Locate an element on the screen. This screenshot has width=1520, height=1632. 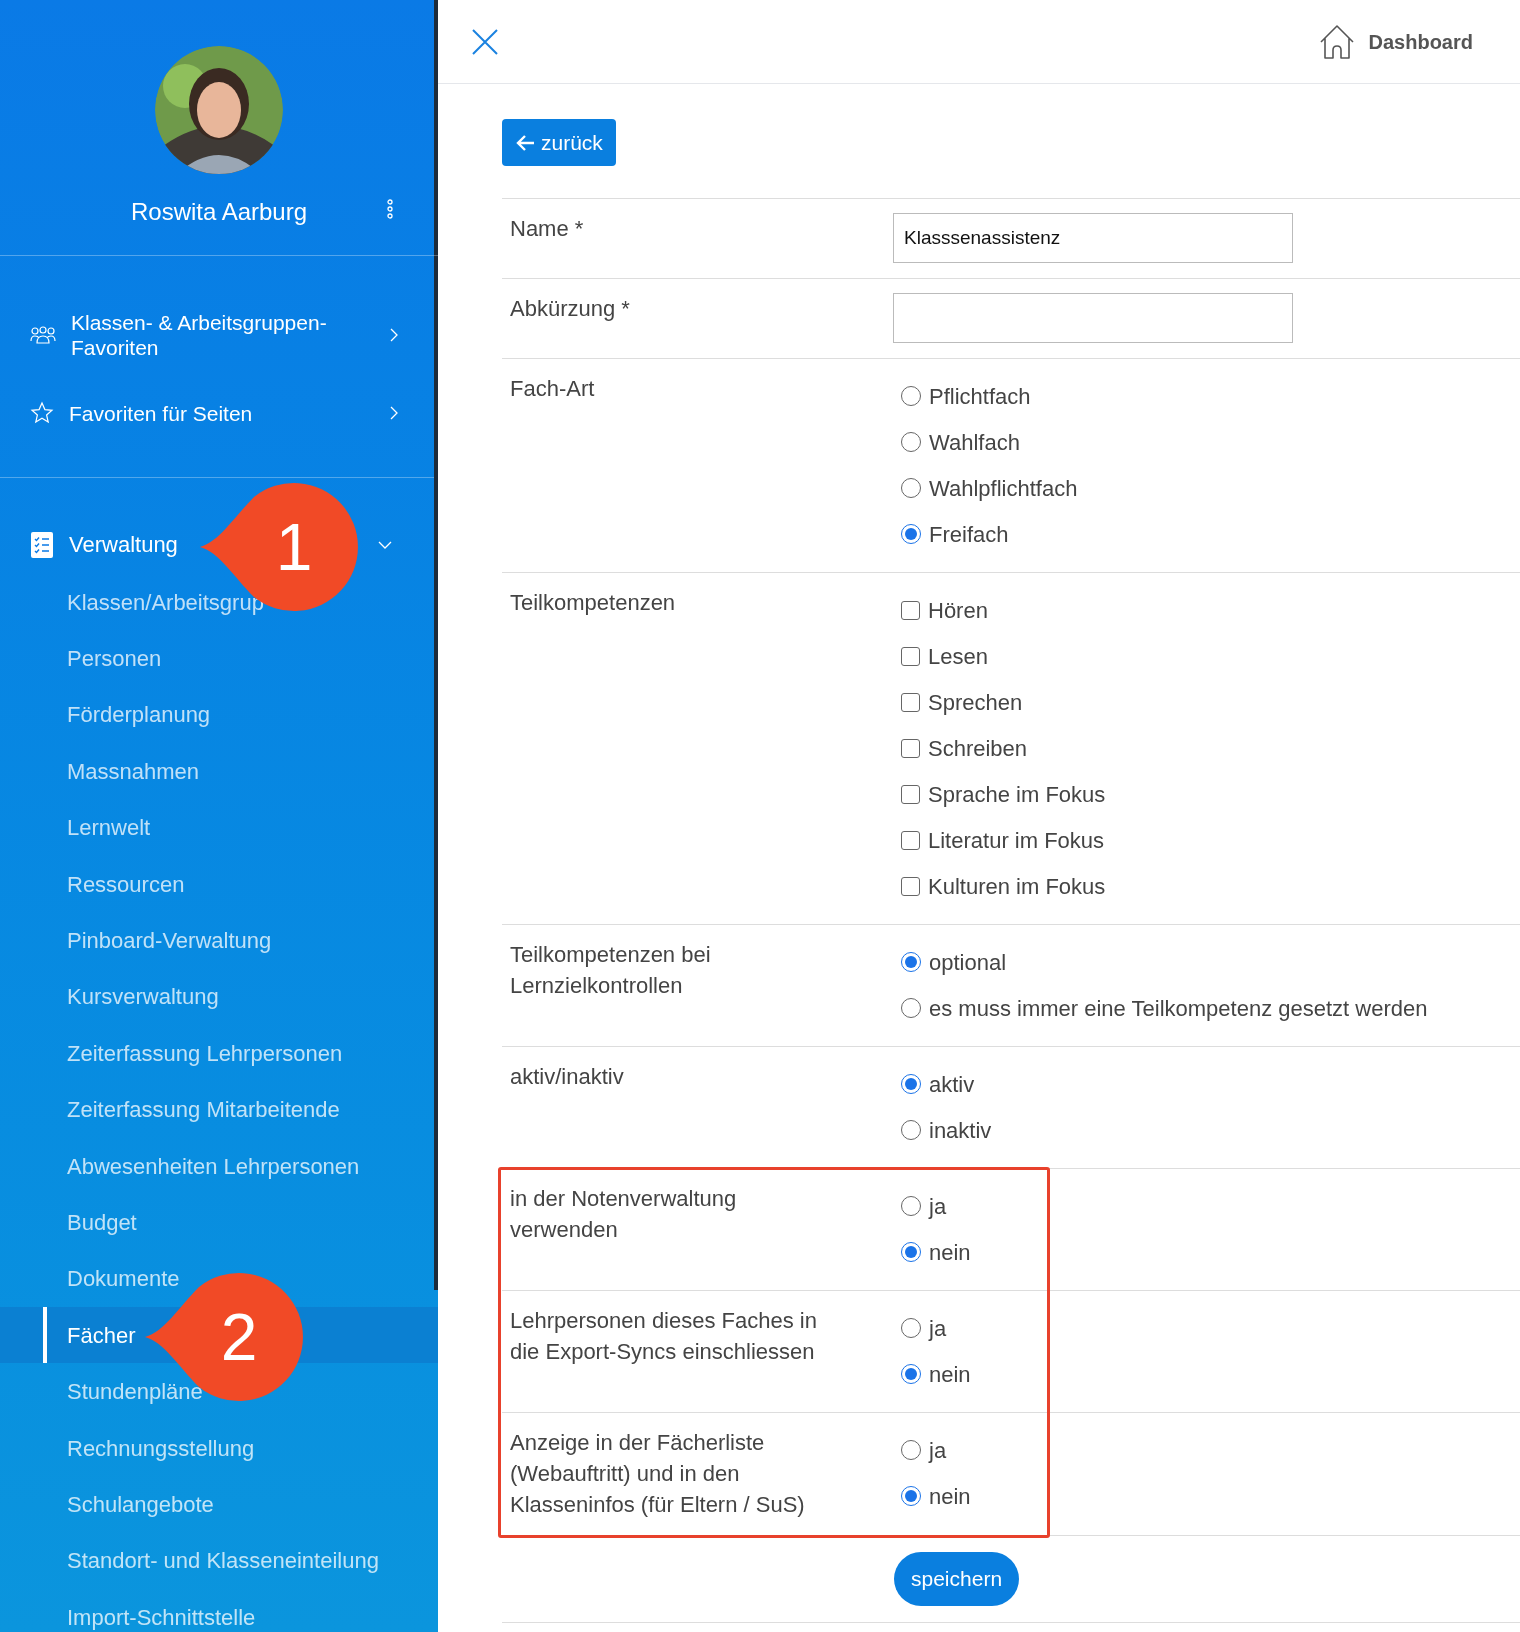
sidebar-link: Ressourcen is located at coordinates (126, 884).